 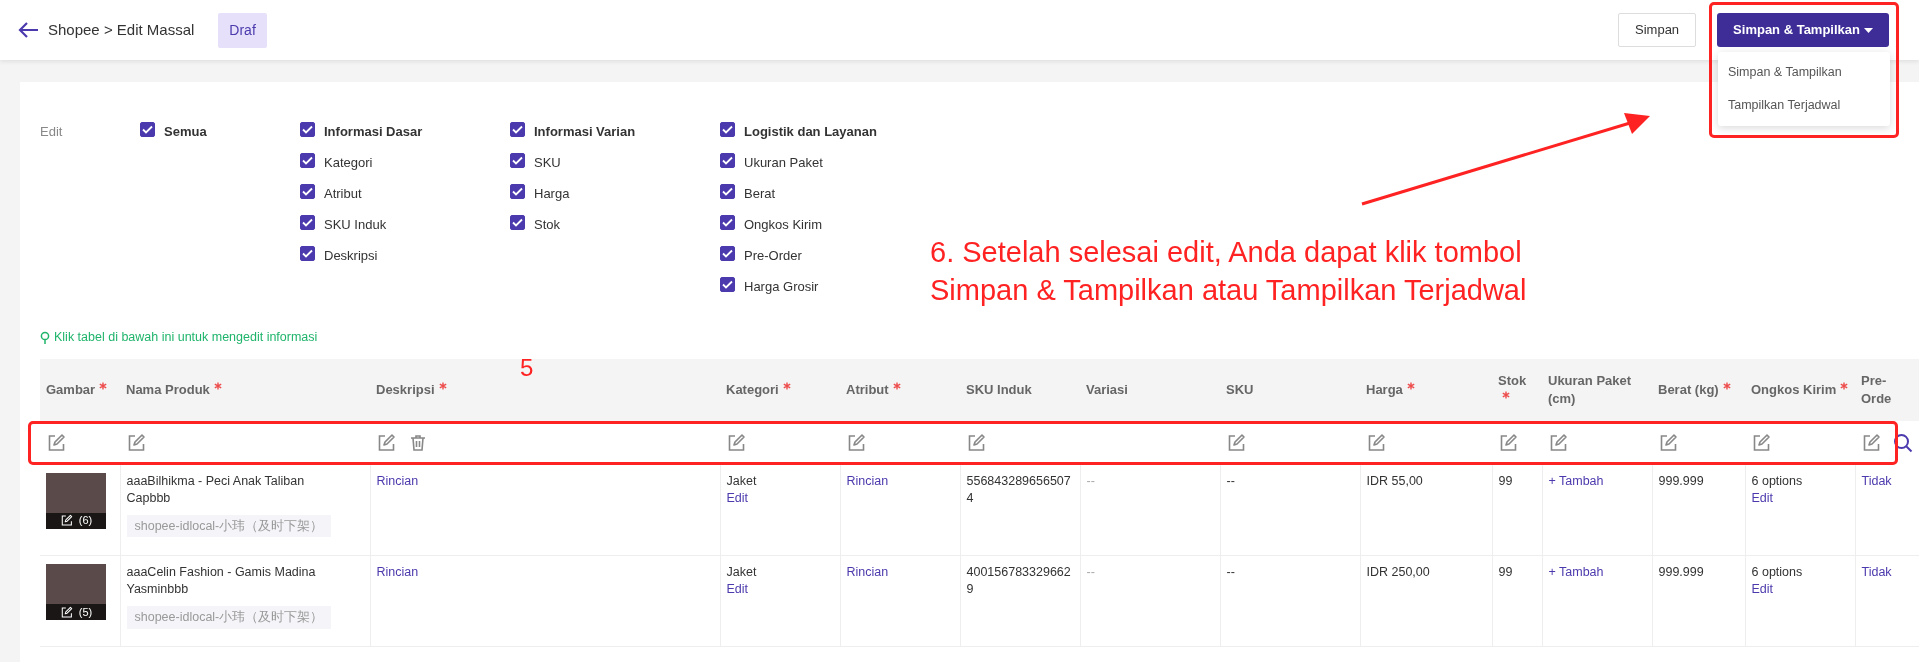 What do you see at coordinates (29, 30) in the screenshot?
I see `back-arrow-icon` at bounding box center [29, 30].